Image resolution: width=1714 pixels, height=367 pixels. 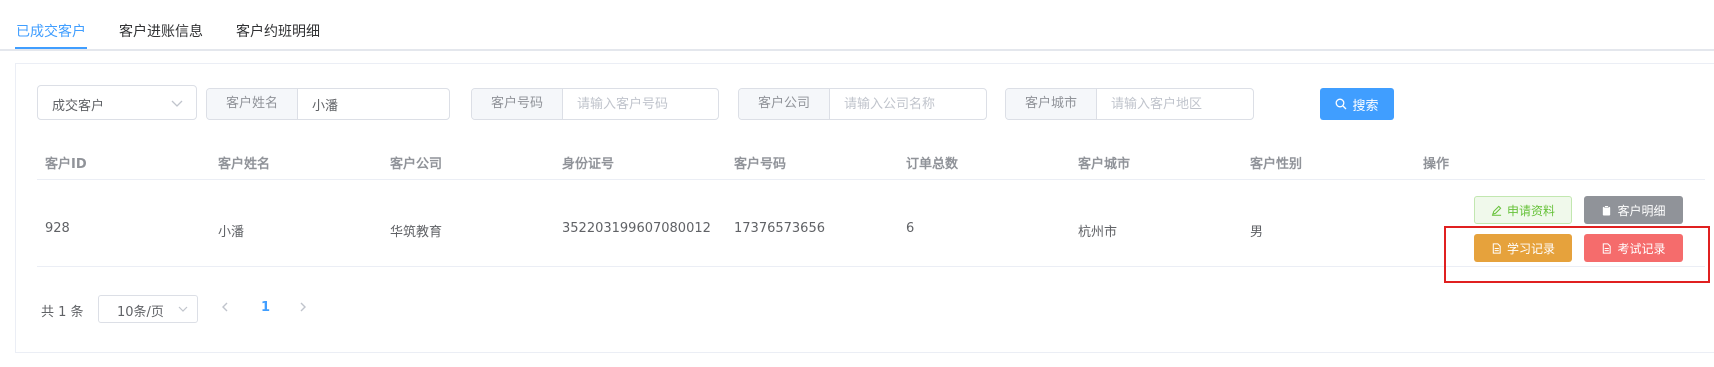 I want to click on clipboard-icon, so click(x=1607, y=210).